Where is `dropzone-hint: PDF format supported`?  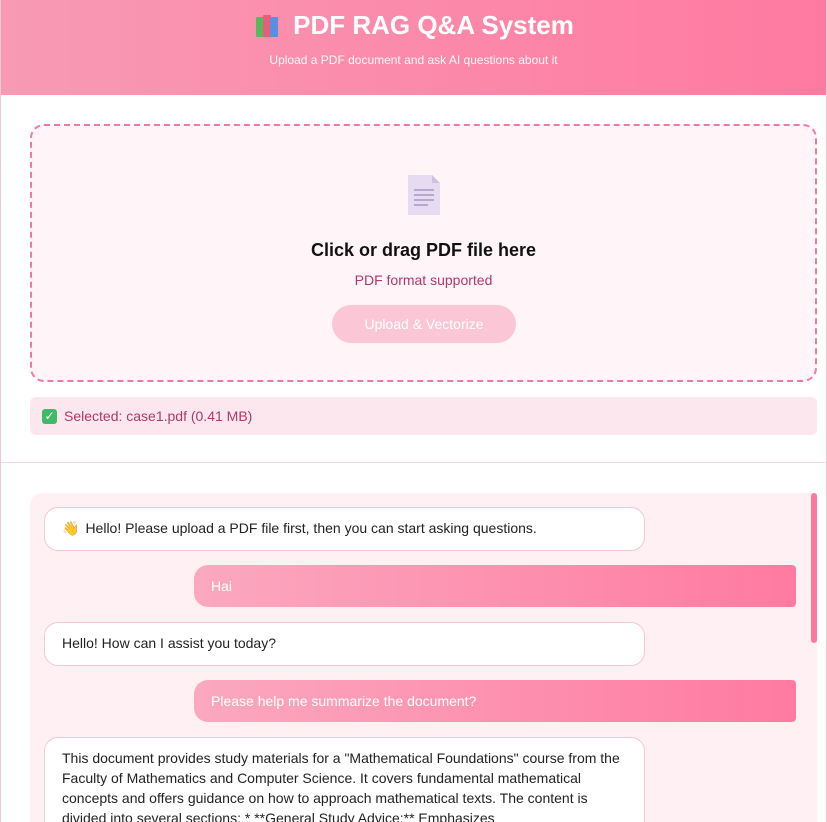 dropzone-hint: PDF format supported is located at coordinates (423, 280).